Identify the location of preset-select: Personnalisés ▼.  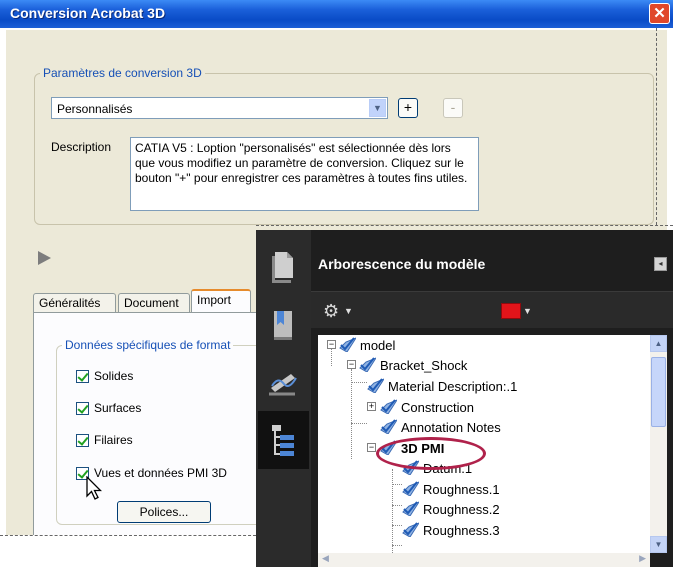
(219, 108).